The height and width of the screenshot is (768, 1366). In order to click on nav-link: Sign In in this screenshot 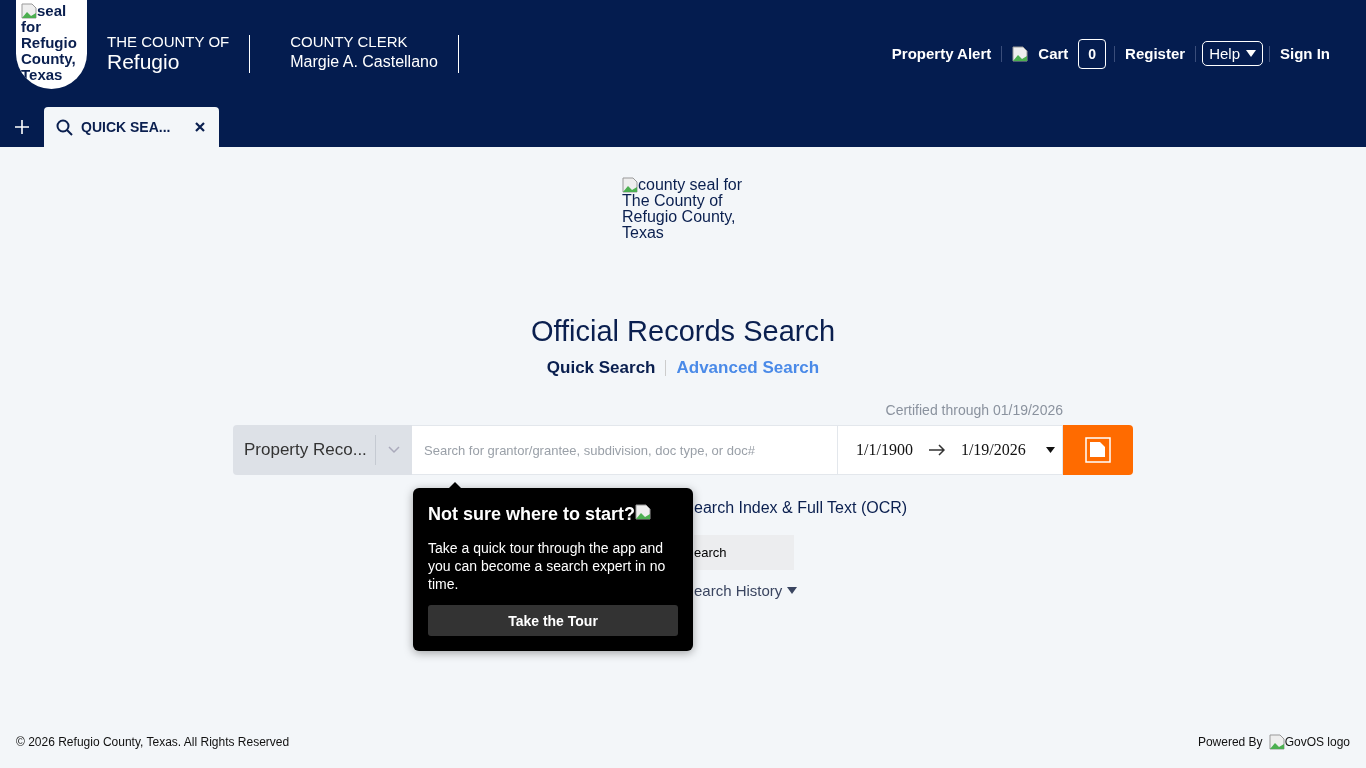, I will do `click(1305, 53)`.